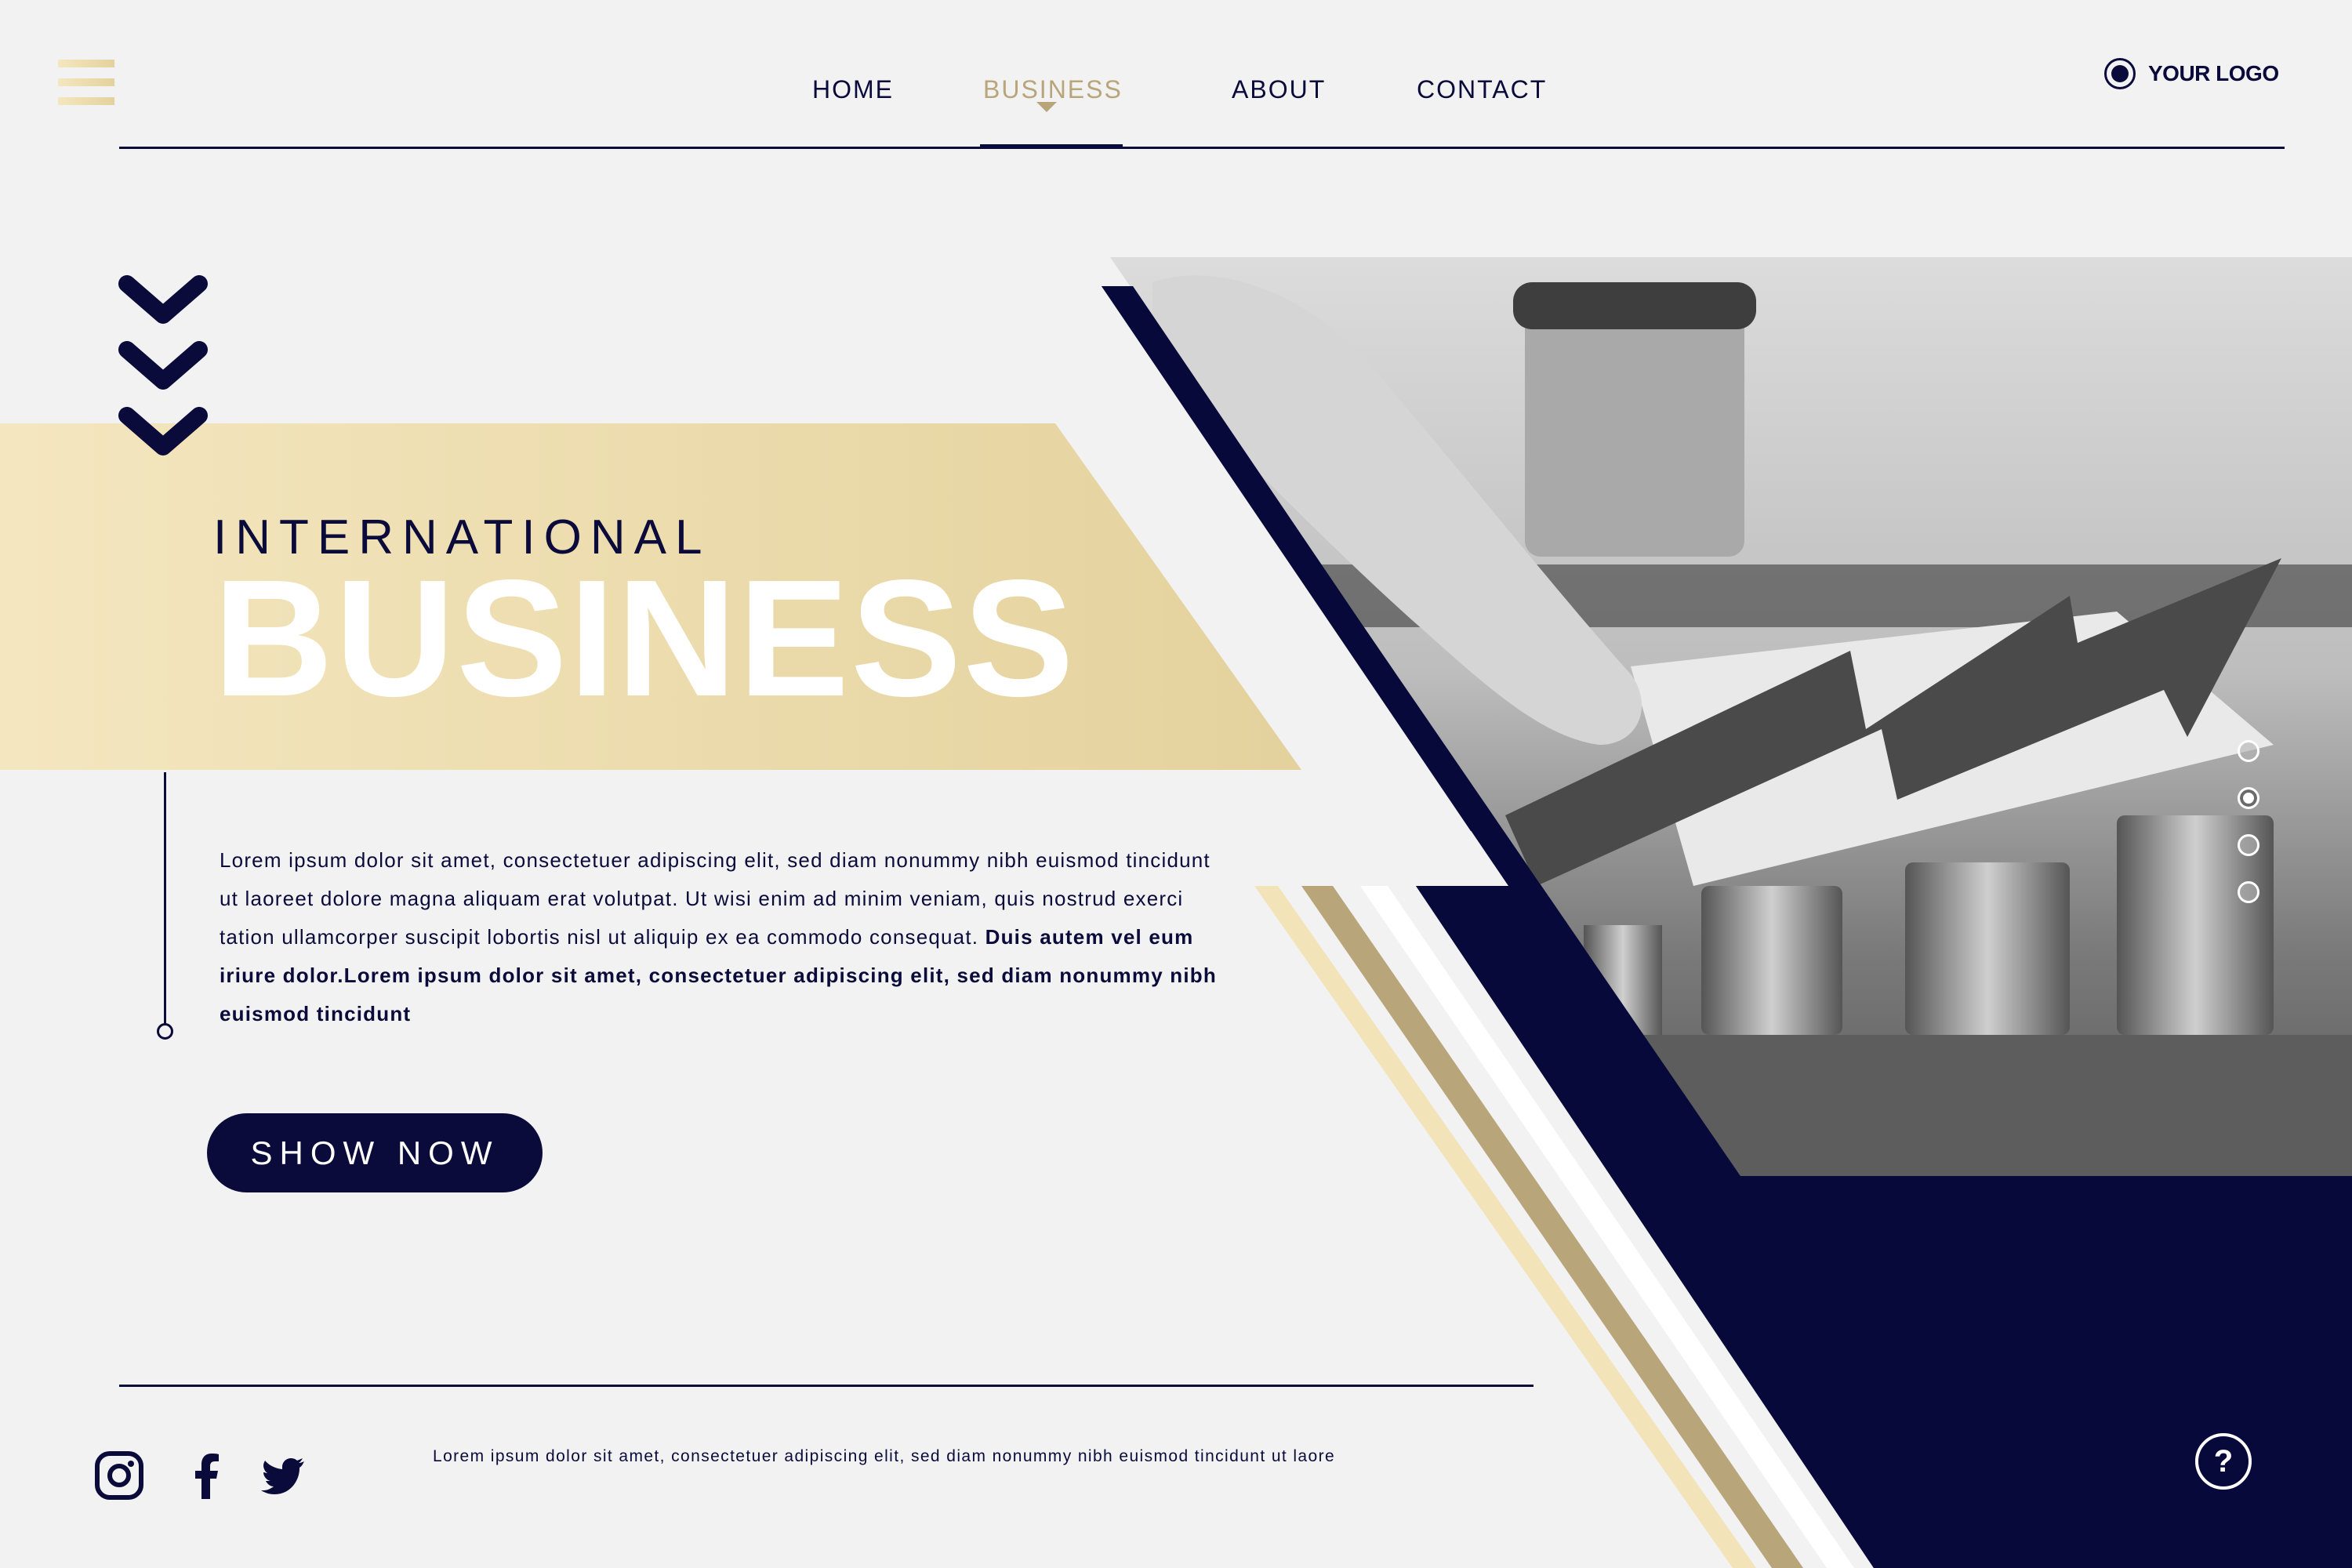 This screenshot has height=1568, width=2352. What do you see at coordinates (1482, 89) in the screenshot?
I see `nav-item-contact: CONTACT` at bounding box center [1482, 89].